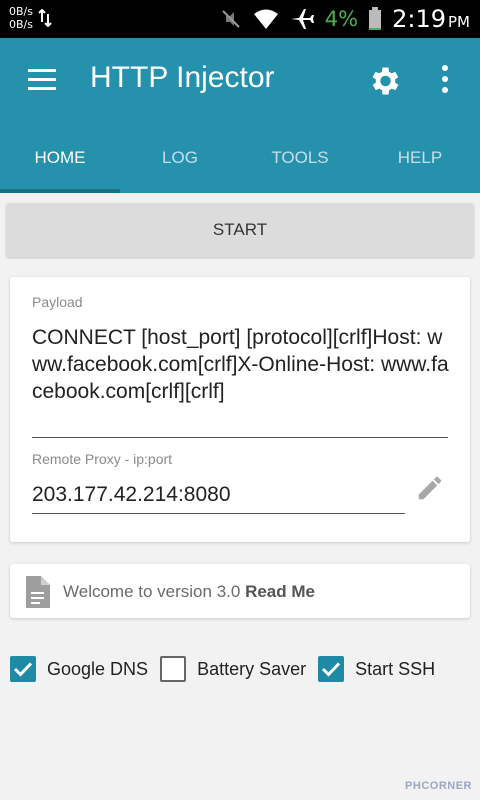 This screenshot has width=480, height=800. Describe the element at coordinates (60, 163) in the screenshot. I see `tab-home: HOME` at that location.